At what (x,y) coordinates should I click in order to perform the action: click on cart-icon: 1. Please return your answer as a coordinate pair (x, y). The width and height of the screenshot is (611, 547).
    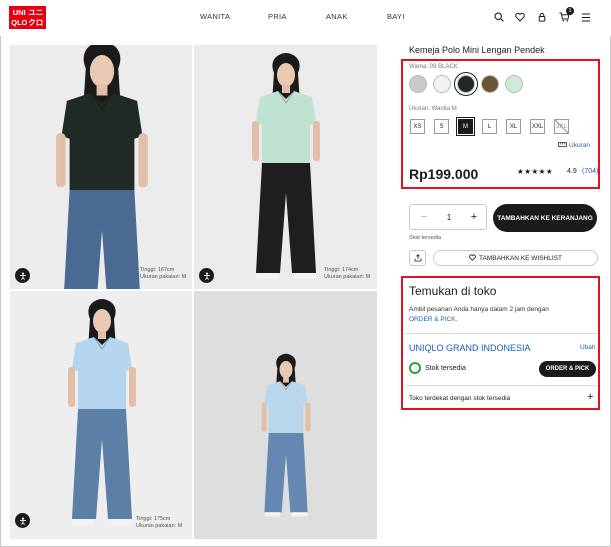
    Looking at the image, I should click on (566, 15).